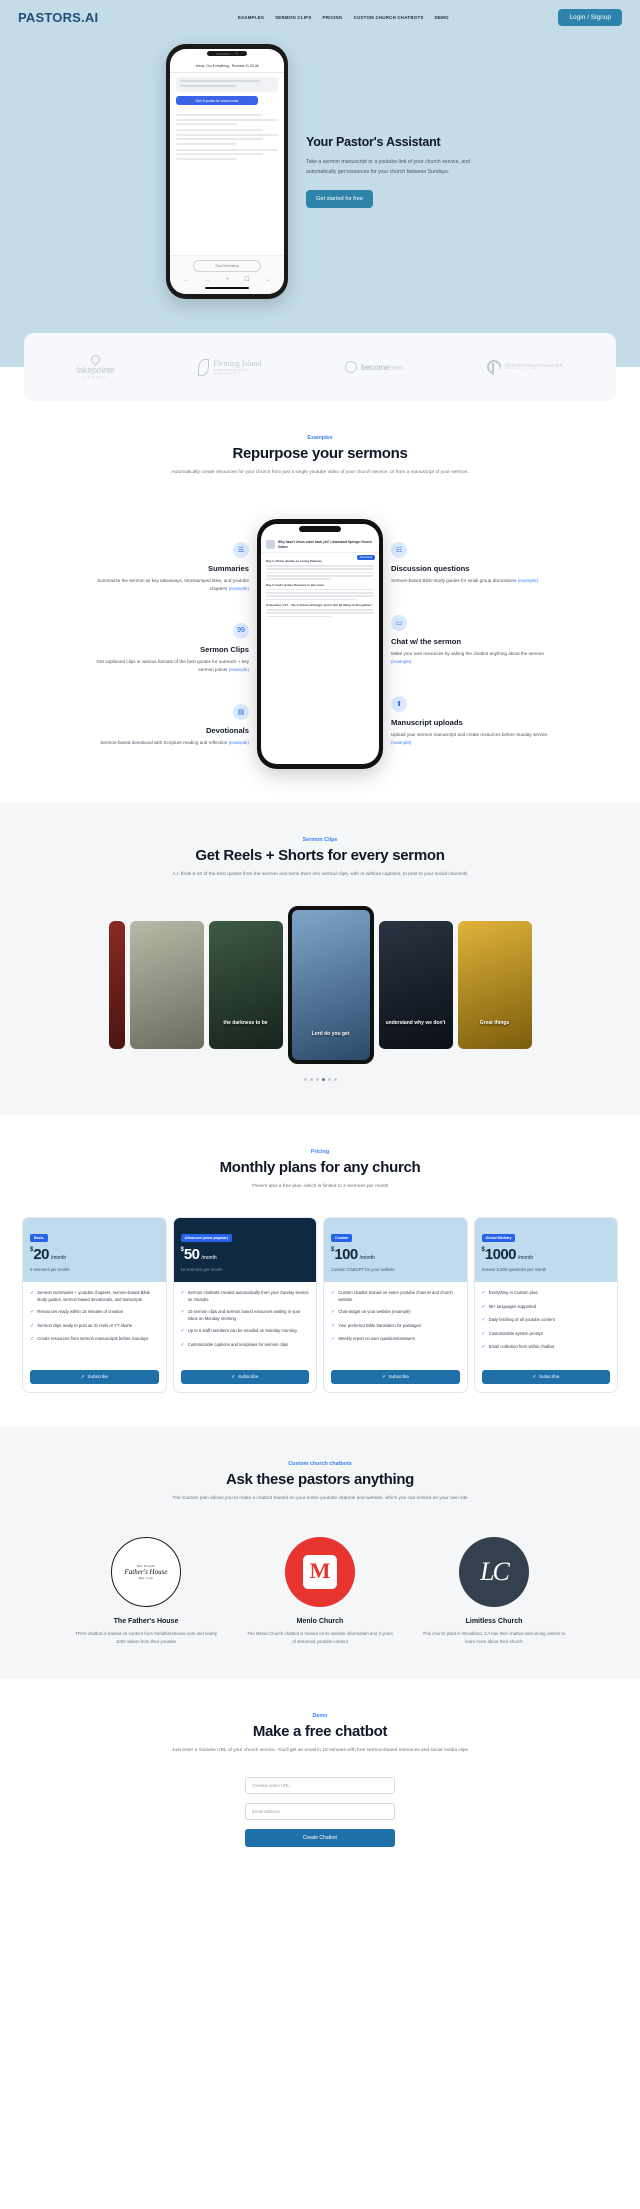  Describe the element at coordinates (333, 17) in the screenshot. I see `nav-link-pricing: PRICING` at that location.